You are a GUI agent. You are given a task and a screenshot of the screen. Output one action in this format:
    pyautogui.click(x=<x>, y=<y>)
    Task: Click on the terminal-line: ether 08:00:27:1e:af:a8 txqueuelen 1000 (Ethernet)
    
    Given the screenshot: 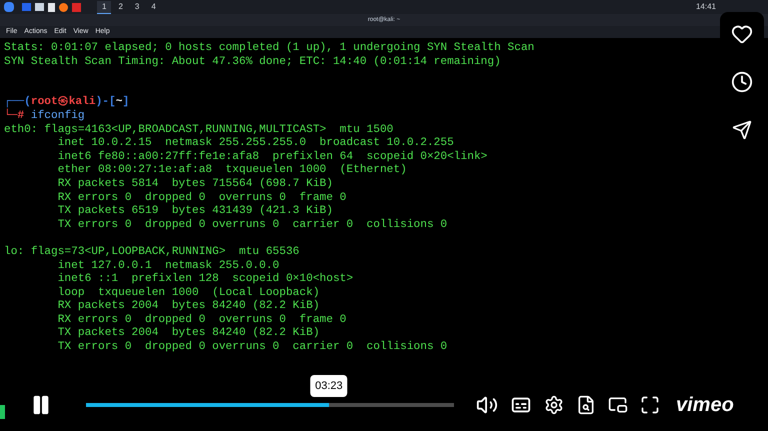 What is the action you would take?
    pyautogui.click(x=231, y=171)
    